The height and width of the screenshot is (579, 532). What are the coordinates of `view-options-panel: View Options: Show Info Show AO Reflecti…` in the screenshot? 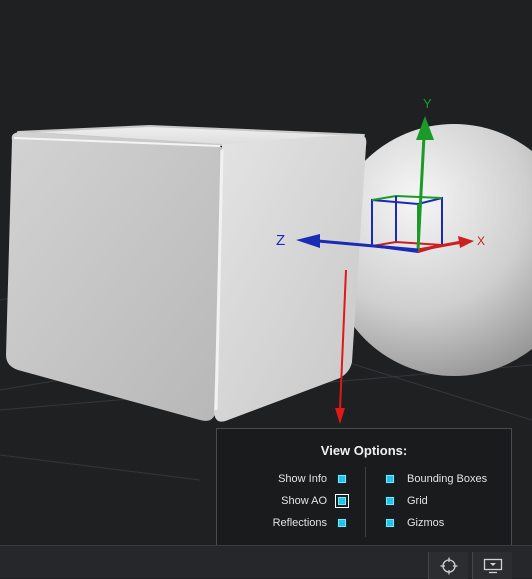 It's located at (364, 488).